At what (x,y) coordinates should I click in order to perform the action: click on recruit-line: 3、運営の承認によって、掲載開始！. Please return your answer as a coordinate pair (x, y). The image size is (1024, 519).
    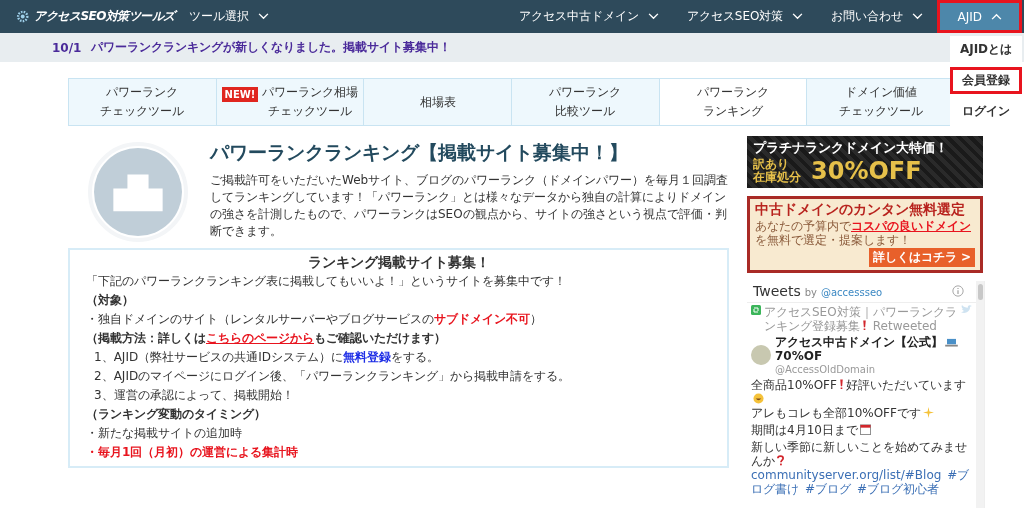
    Looking at the image, I should click on (194, 395).